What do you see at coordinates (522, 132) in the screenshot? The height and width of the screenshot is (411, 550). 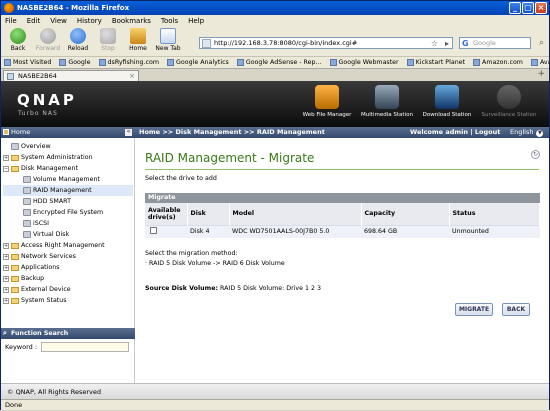 I see `language-label: English` at bounding box center [522, 132].